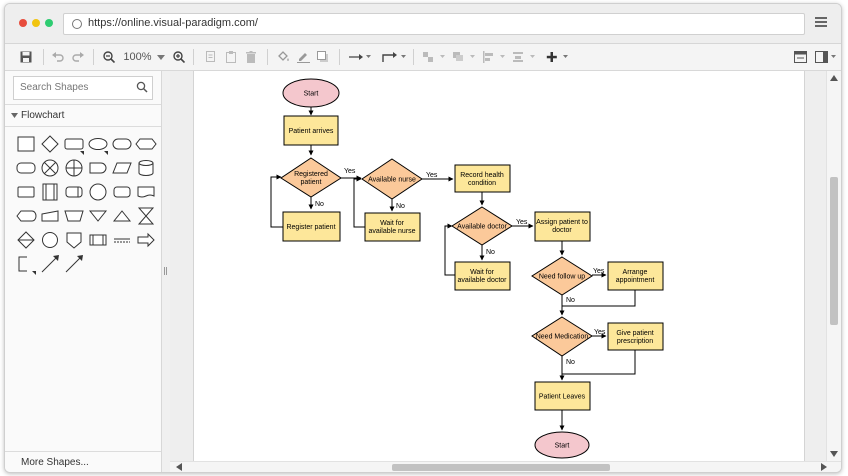 This screenshot has height=476, width=848. Describe the element at coordinates (323, 57) in the screenshot. I see `shadow-button` at that location.